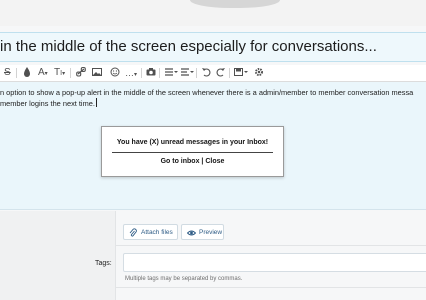 Image resolution: width=426 pixels, height=300 pixels. I want to click on align-button, so click(187, 73).